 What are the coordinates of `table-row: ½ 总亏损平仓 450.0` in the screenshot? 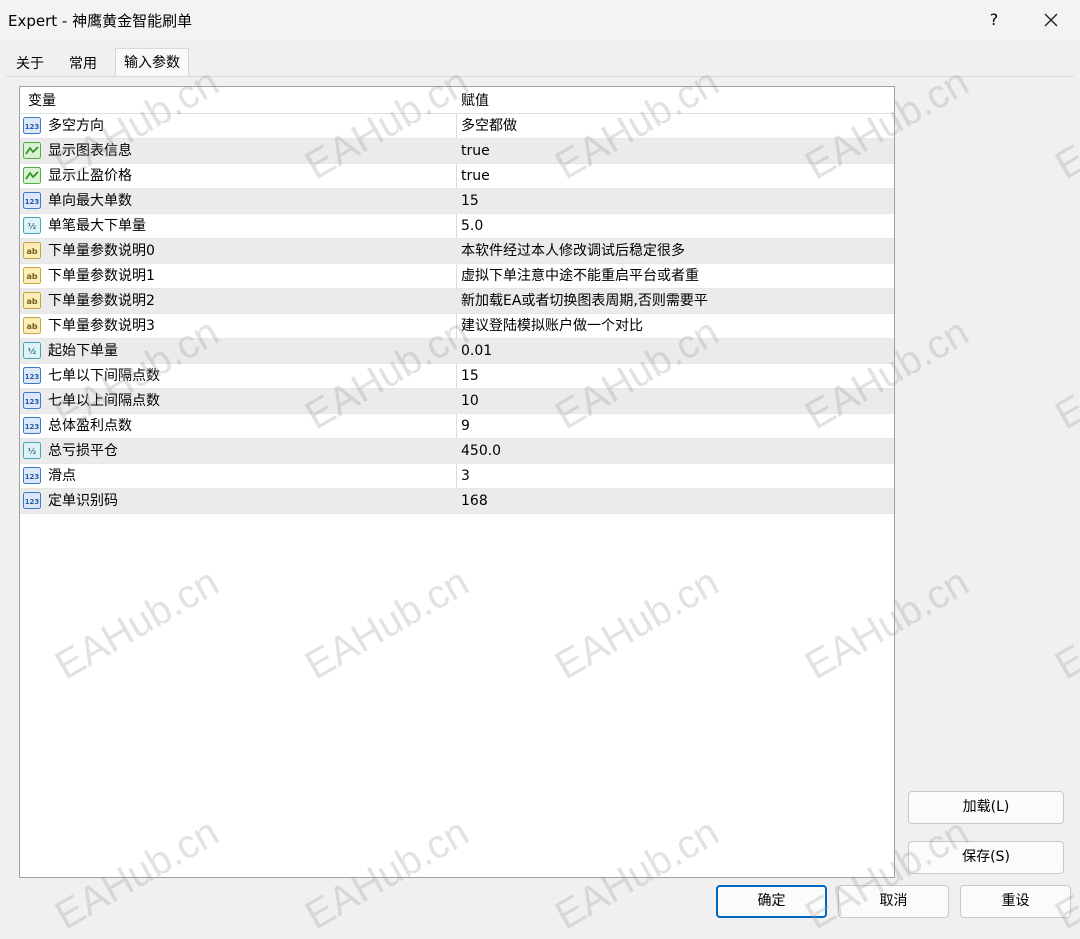 It's located at (457, 451).